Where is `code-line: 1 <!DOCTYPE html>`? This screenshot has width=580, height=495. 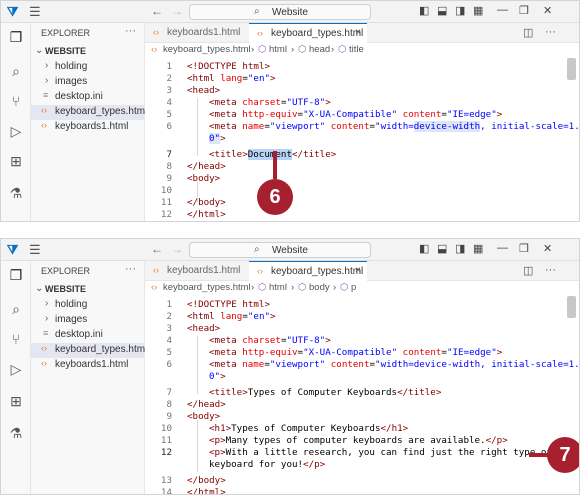
code-line: 1 <!DOCTYPE html> is located at coordinates (218, 304).